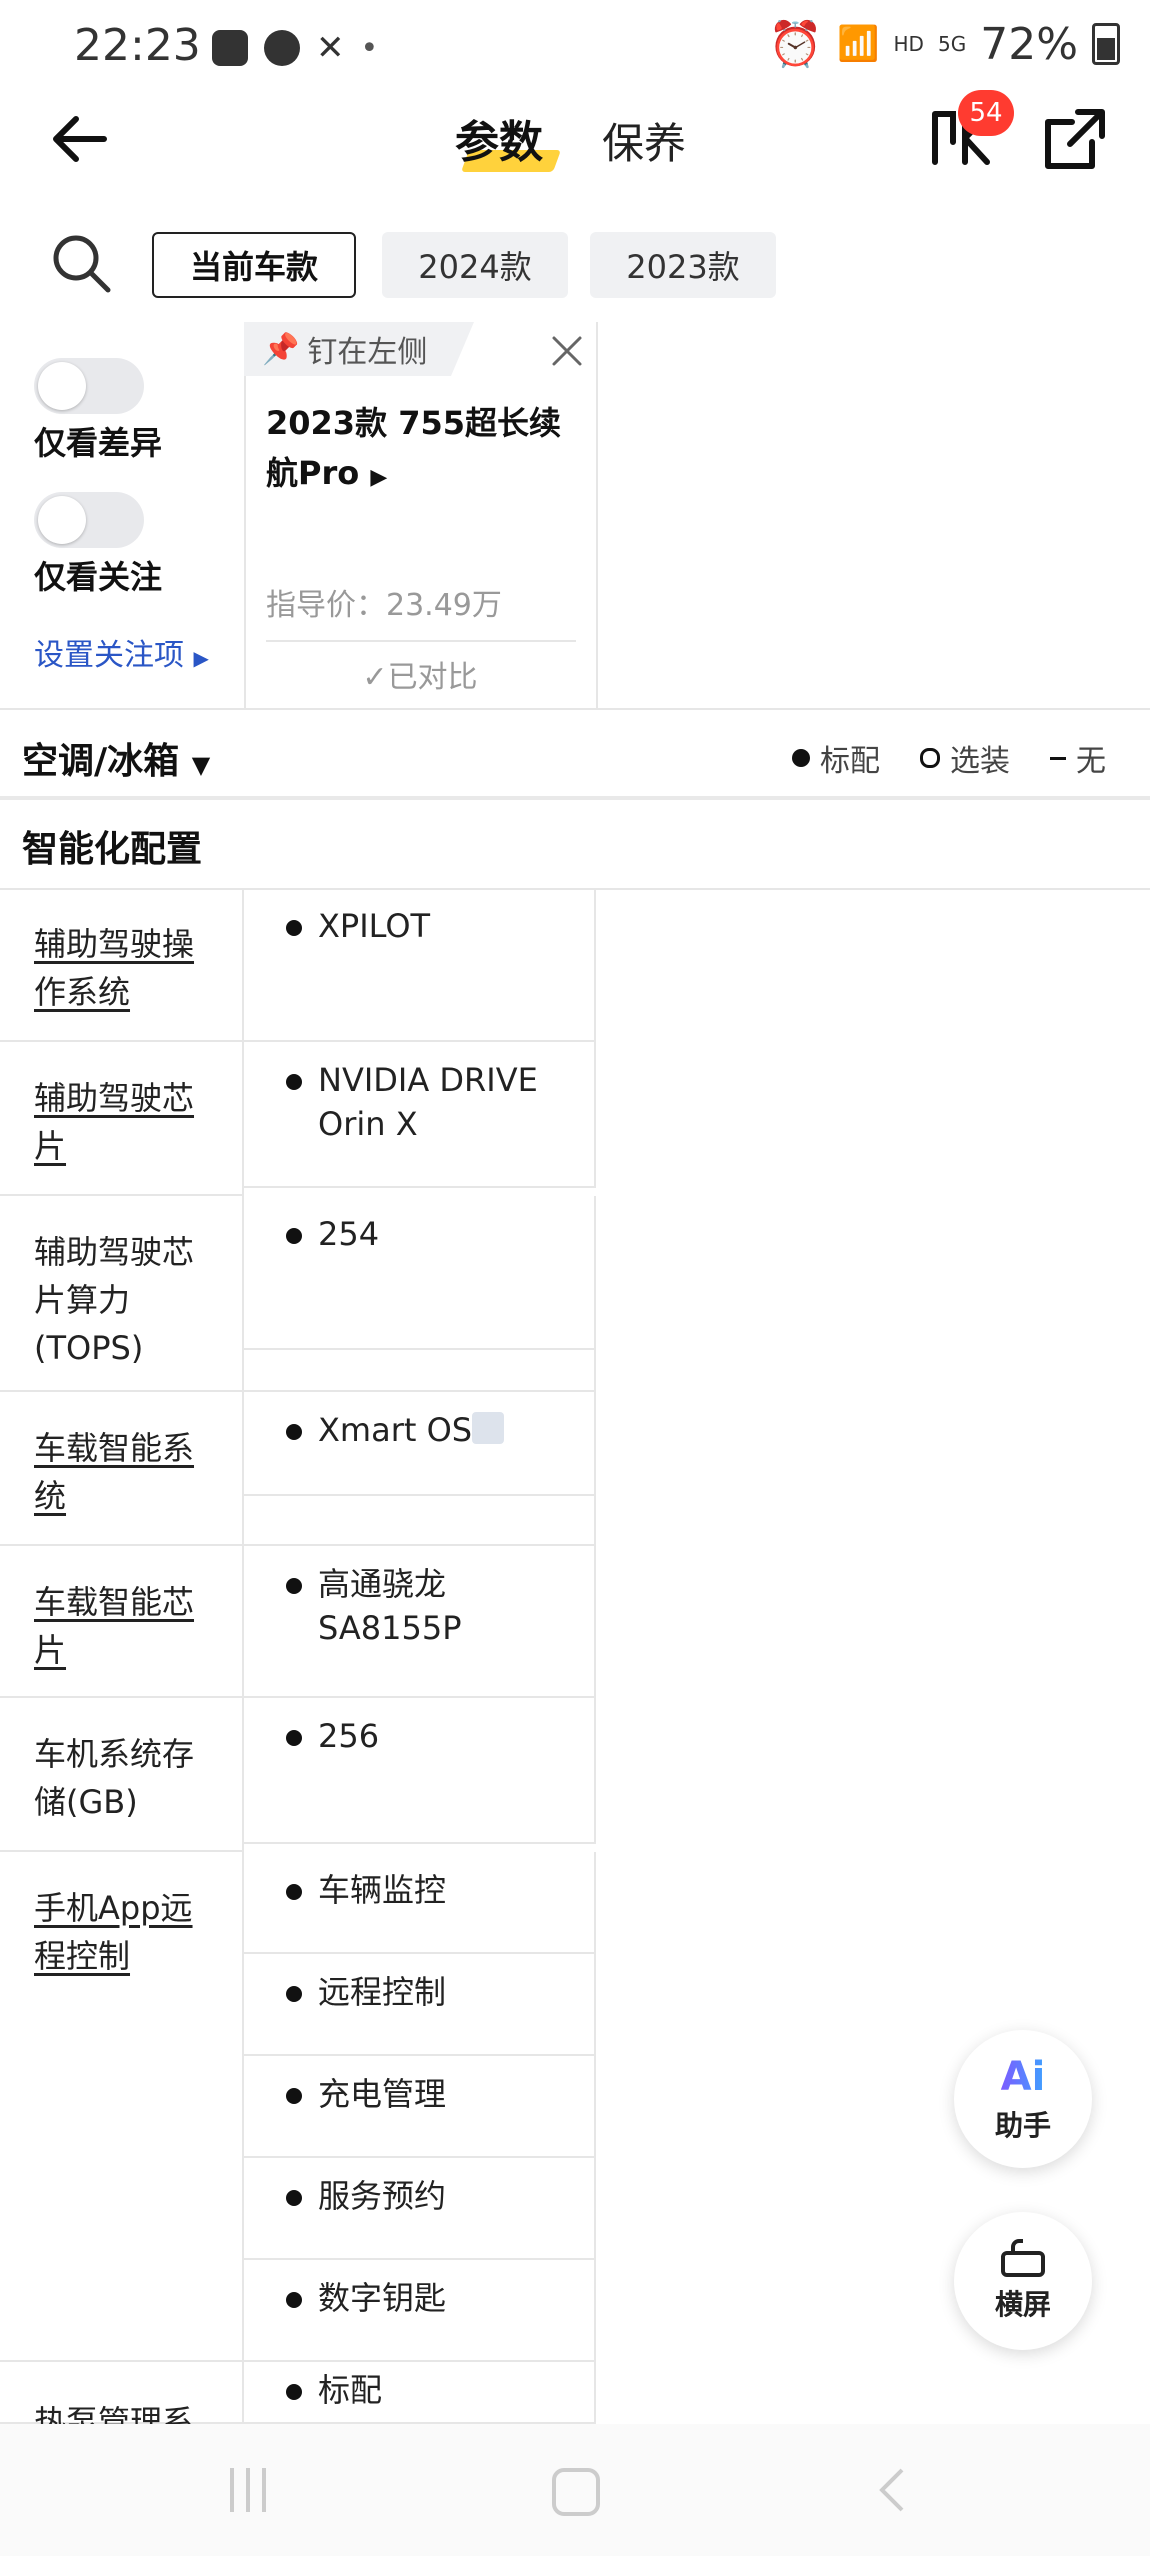  I want to click on compared-status: ✓已对比, so click(420, 674).